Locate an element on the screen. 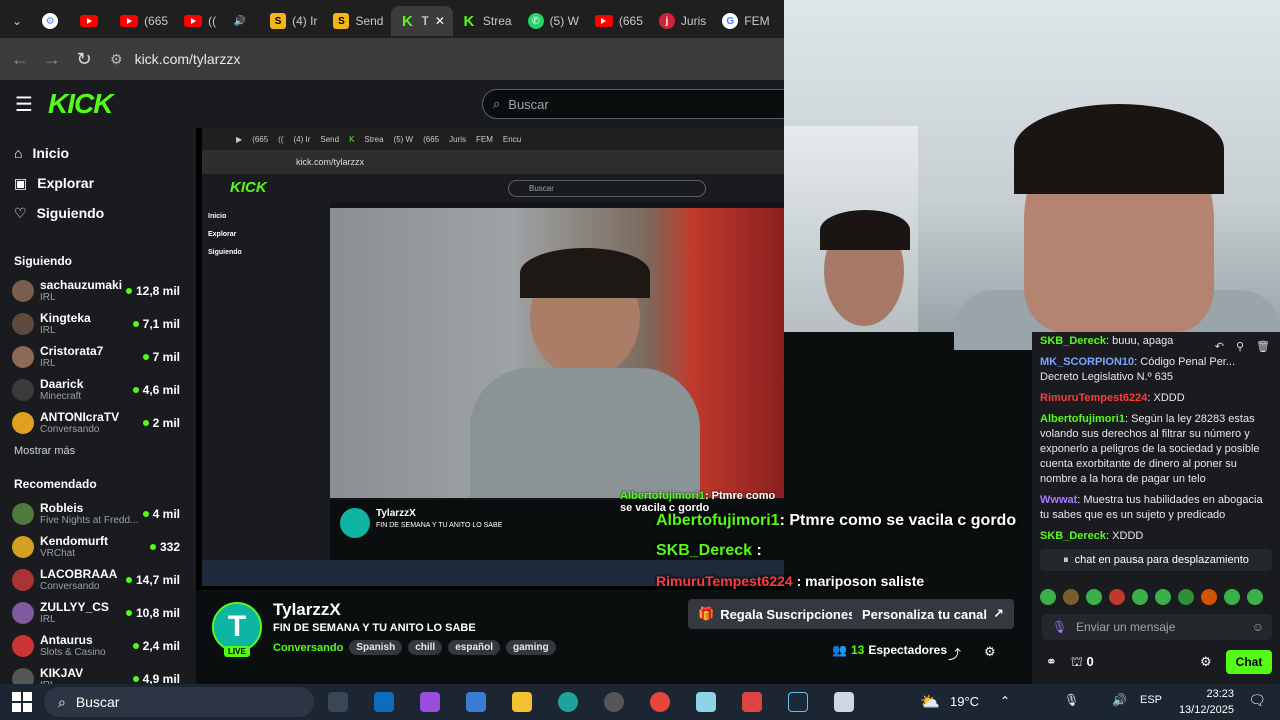 This screenshot has height=720, width=1280. windows-start-icon is located at coordinates (22, 702).